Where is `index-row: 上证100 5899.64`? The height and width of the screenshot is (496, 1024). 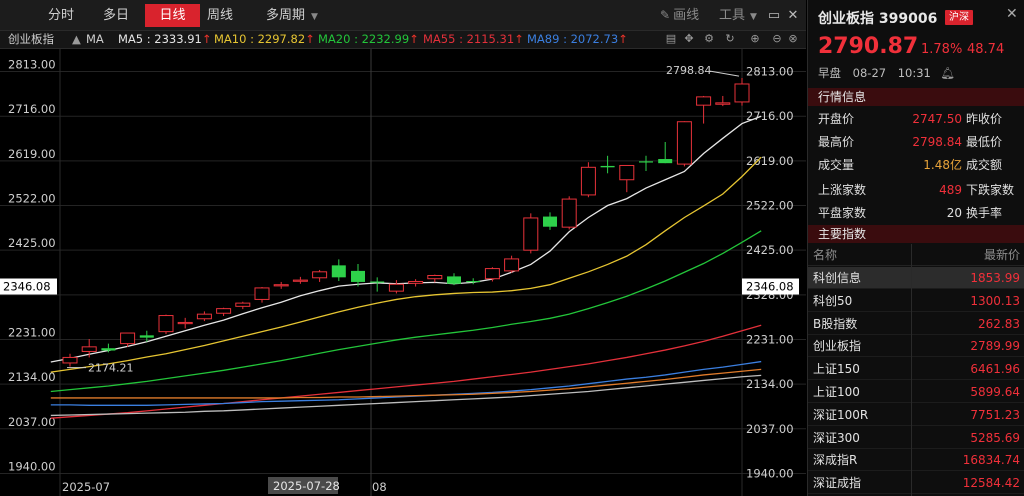 index-row: 上证100 5899.64 is located at coordinates (916, 392).